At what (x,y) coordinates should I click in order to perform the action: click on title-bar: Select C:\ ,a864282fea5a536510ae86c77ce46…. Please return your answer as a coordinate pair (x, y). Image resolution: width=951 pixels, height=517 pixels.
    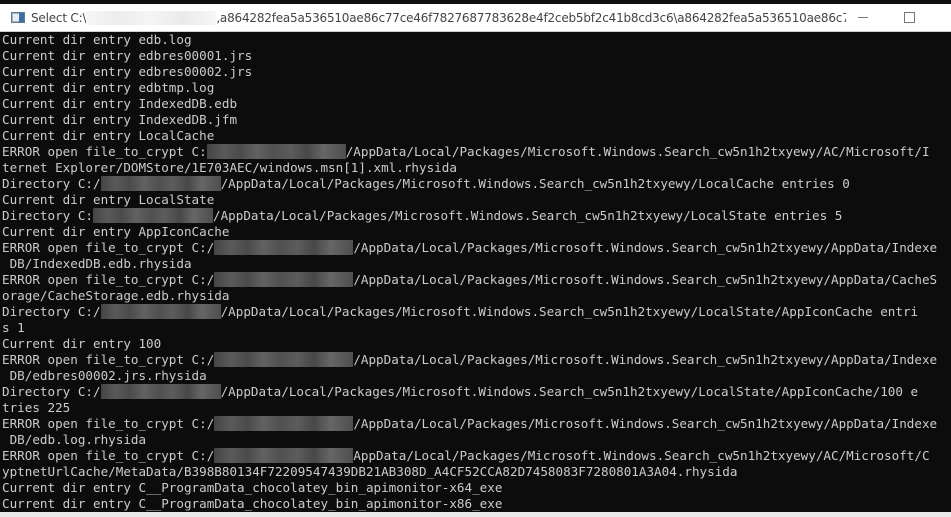
    Looking at the image, I should click on (475, 18).